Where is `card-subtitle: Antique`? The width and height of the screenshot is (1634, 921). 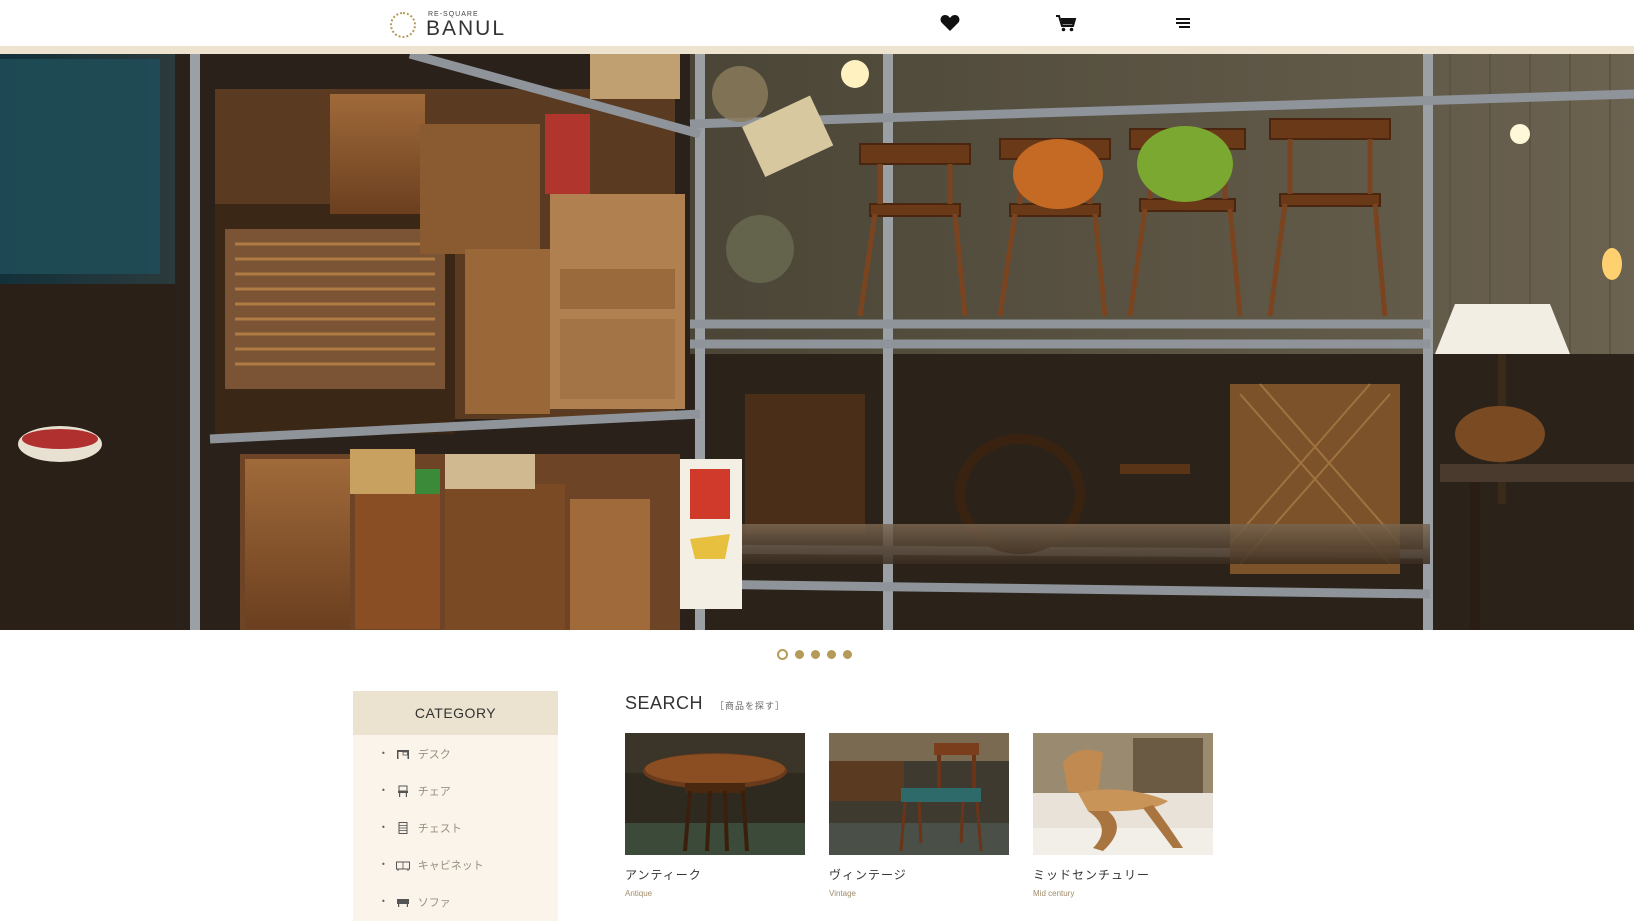
card-subtitle: Antique is located at coordinates (639, 893).